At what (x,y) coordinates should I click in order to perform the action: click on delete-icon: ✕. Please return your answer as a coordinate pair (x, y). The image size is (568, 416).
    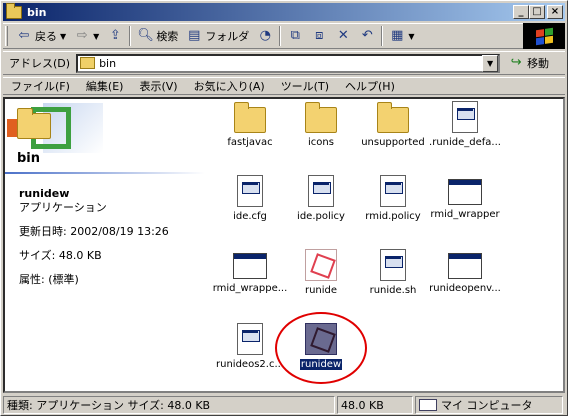
    Looking at the image, I should click on (343, 35).